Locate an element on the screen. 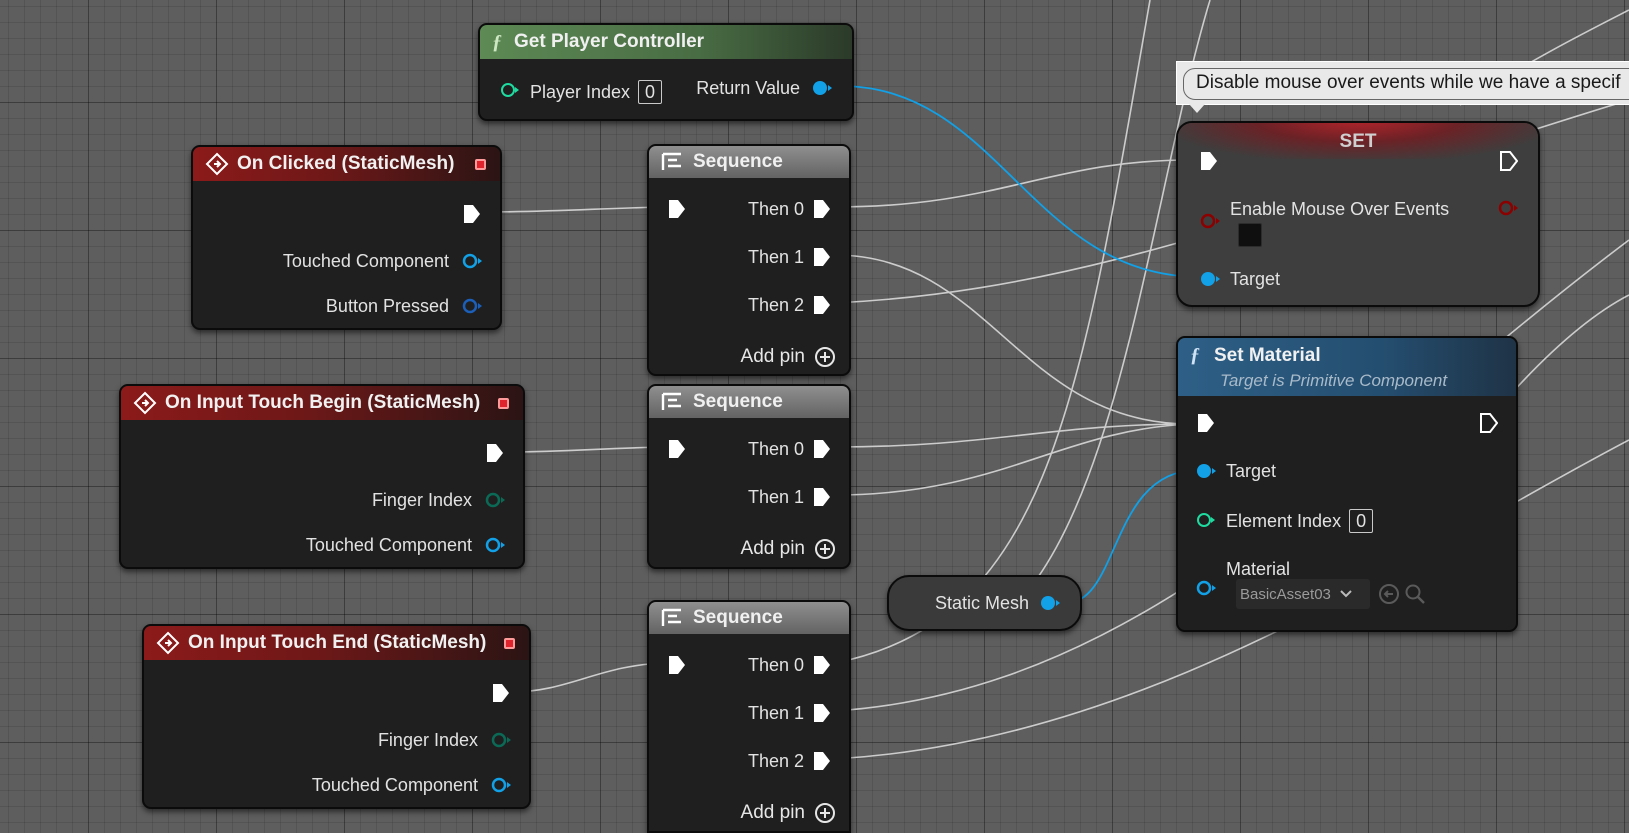 This screenshot has height=833, width=1629. element-index-input: 0 is located at coordinates (1361, 521).